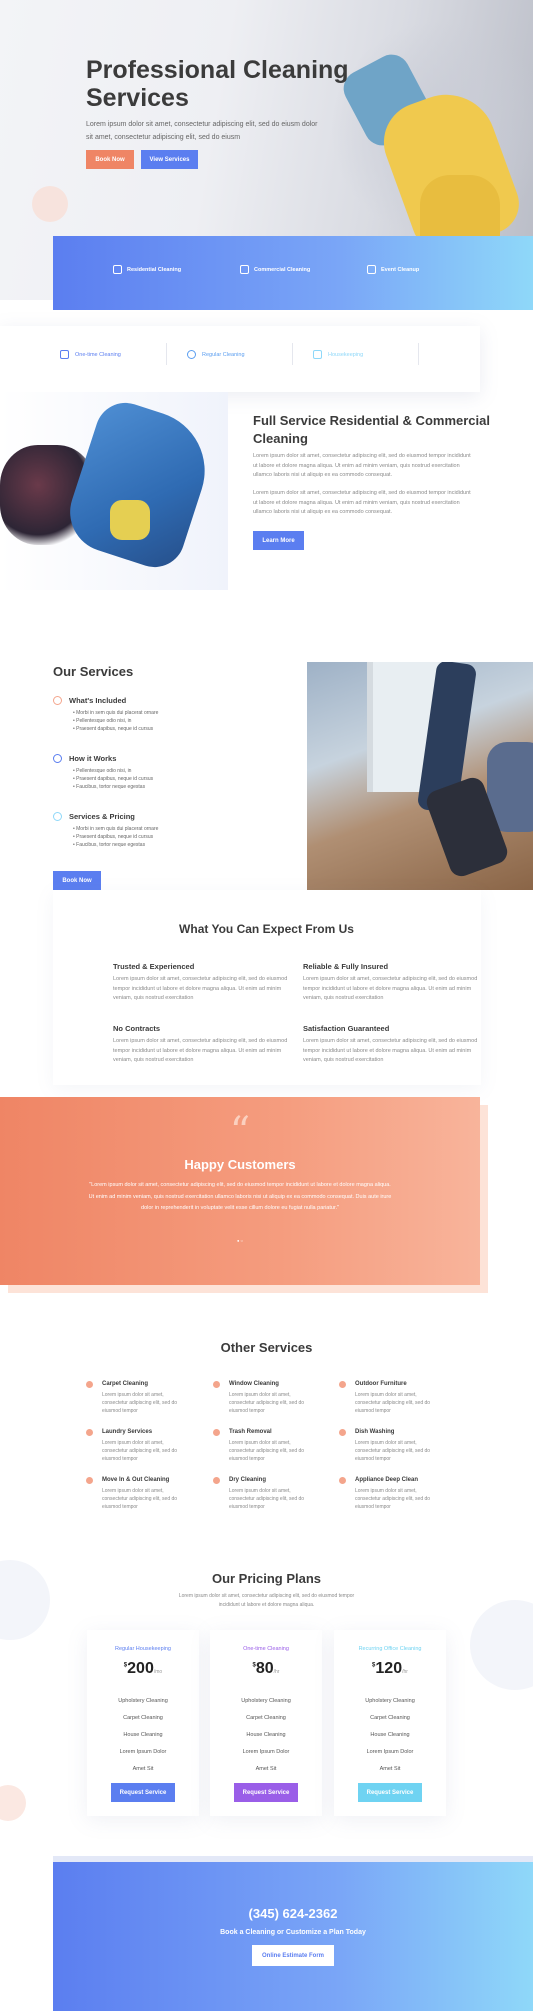 The image size is (533, 2011). What do you see at coordinates (102, 816) in the screenshot?
I see `services-group-title: Services & Pricing` at bounding box center [102, 816].